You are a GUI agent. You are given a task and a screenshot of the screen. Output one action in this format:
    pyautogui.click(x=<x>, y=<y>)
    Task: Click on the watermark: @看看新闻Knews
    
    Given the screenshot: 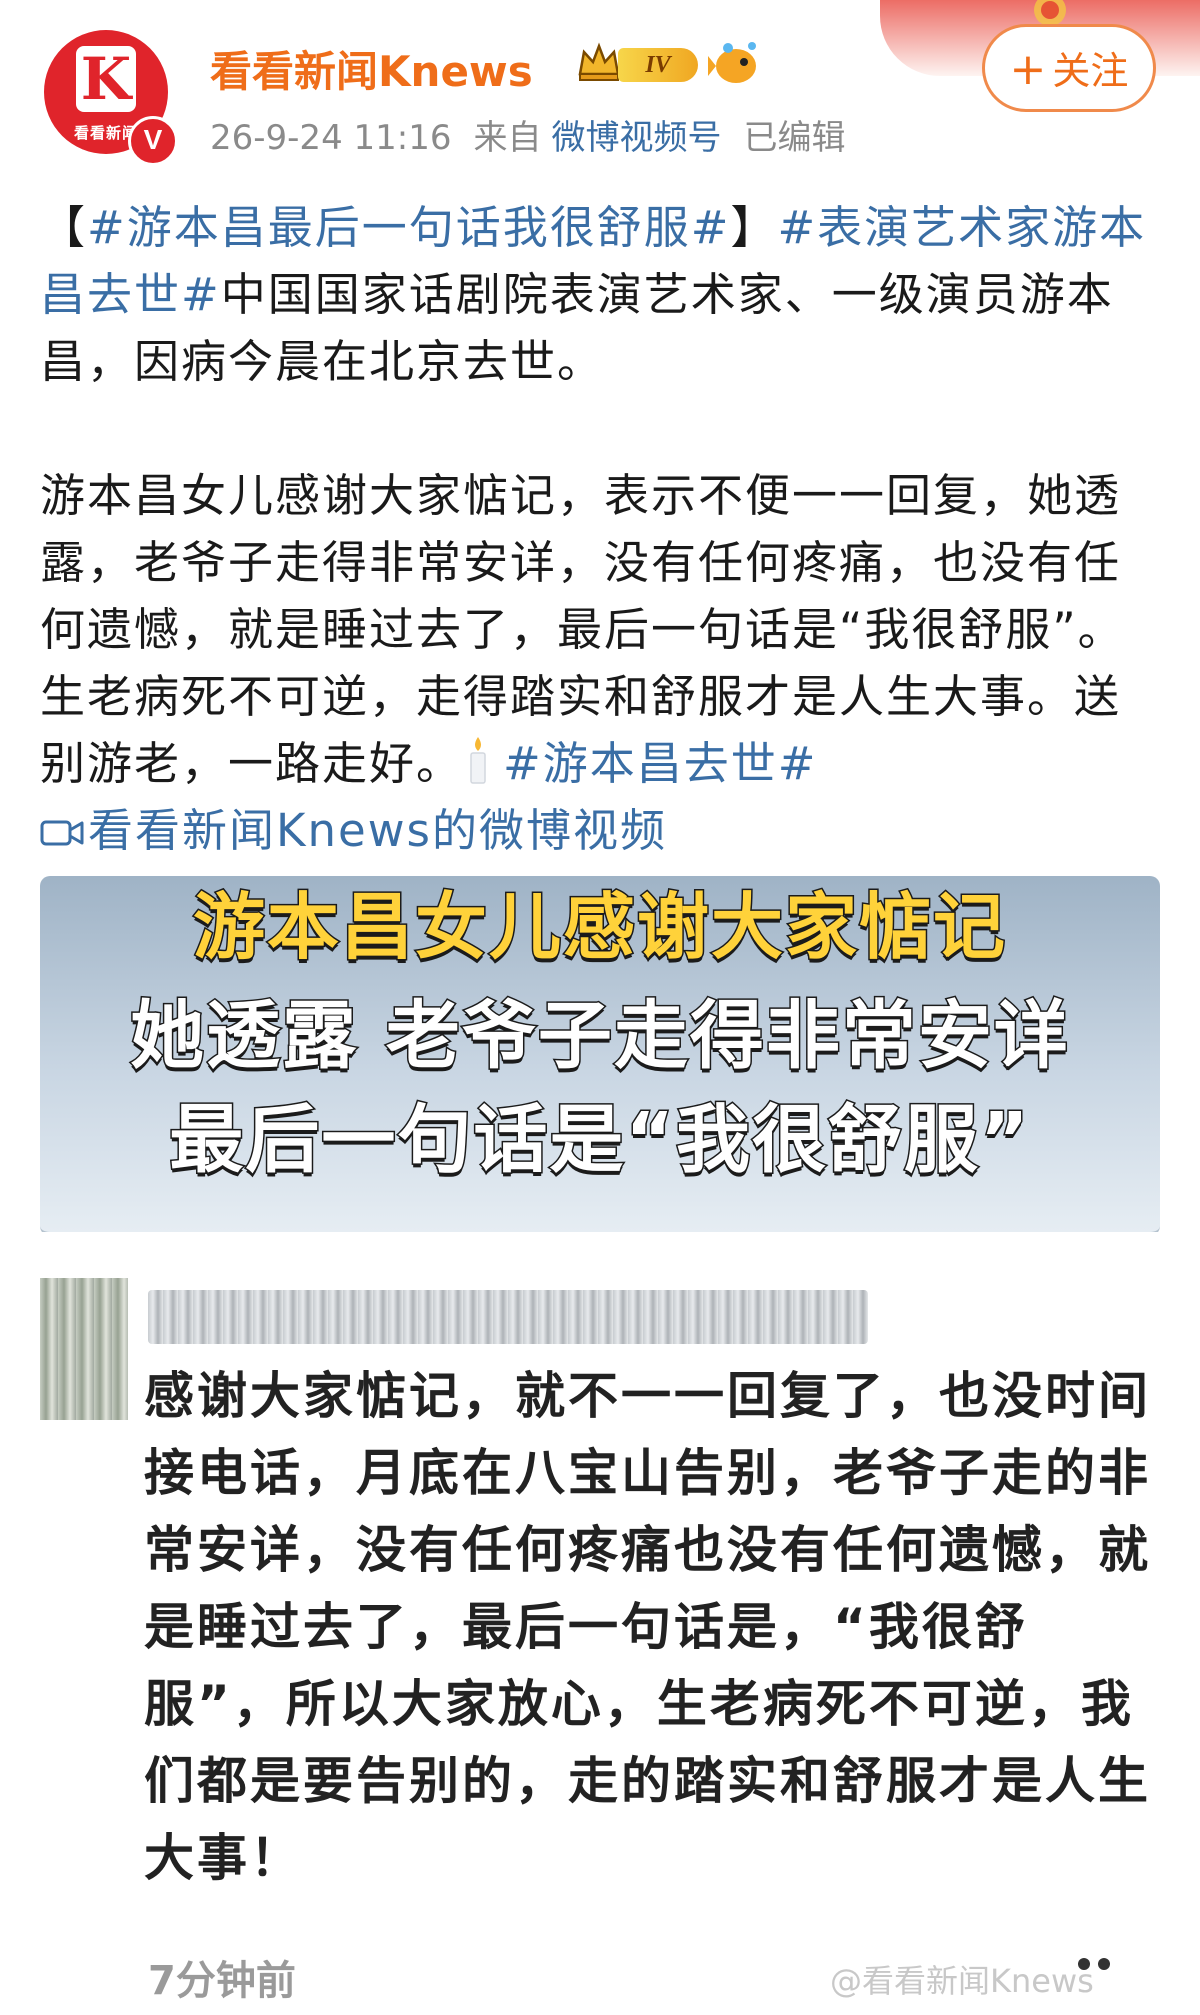 What is the action you would take?
    pyautogui.click(x=962, y=1981)
    